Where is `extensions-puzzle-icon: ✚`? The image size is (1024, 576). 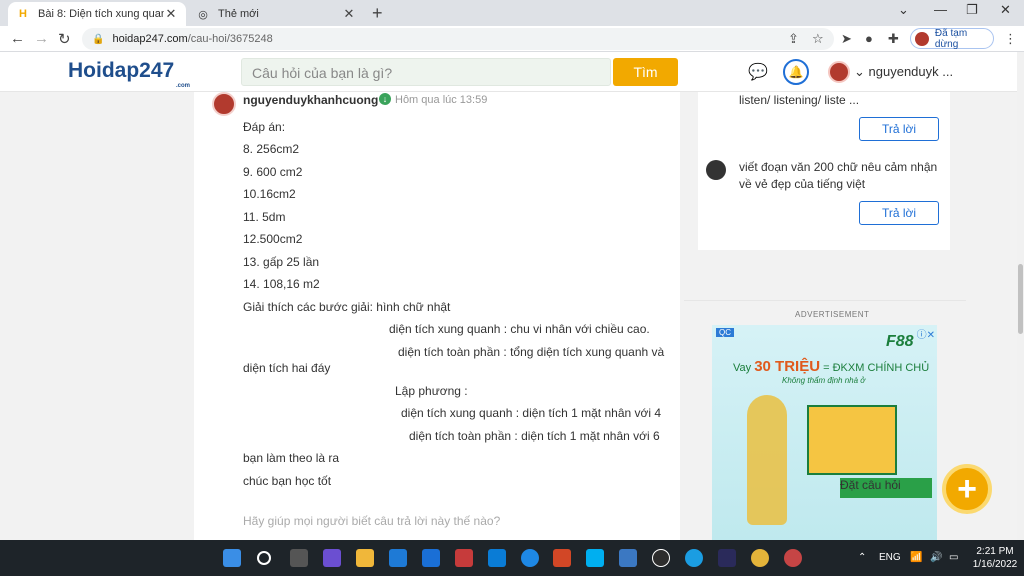
extensions-puzzle-icon: ✚ is located at coordinates (893, 39).